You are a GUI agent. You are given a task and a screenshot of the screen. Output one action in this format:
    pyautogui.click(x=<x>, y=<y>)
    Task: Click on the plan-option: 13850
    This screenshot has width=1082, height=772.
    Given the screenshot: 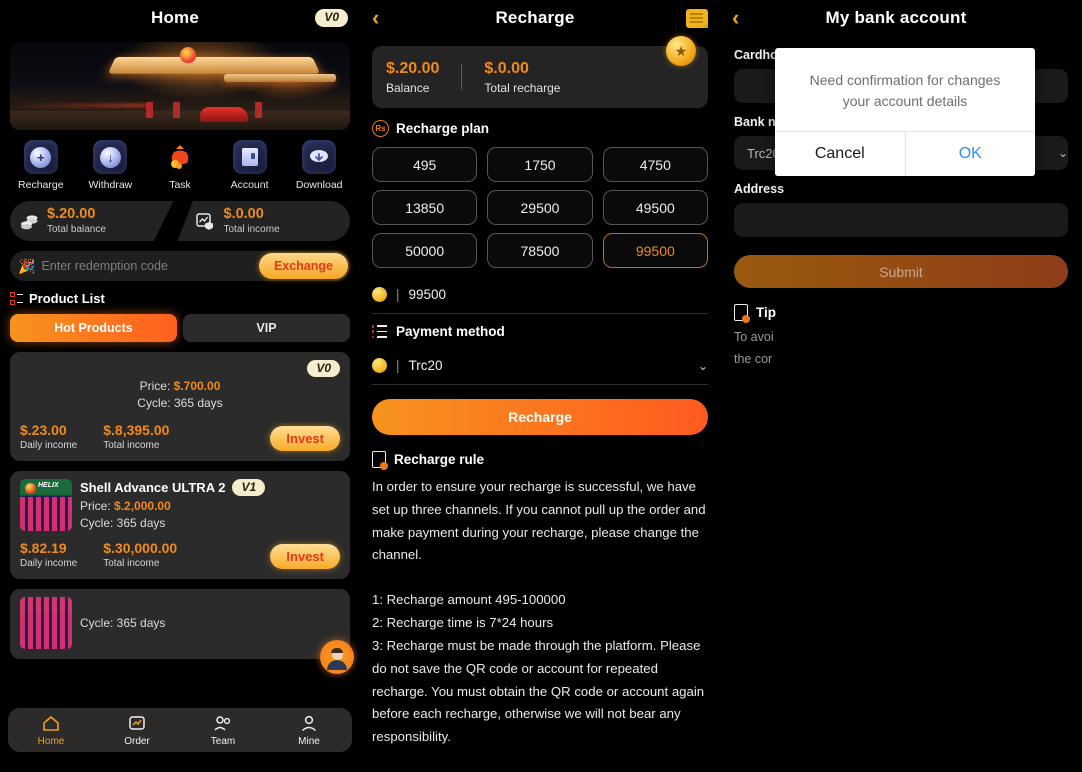 What is the action you would take?
    pyautogui.click(x=425, y=207)
    